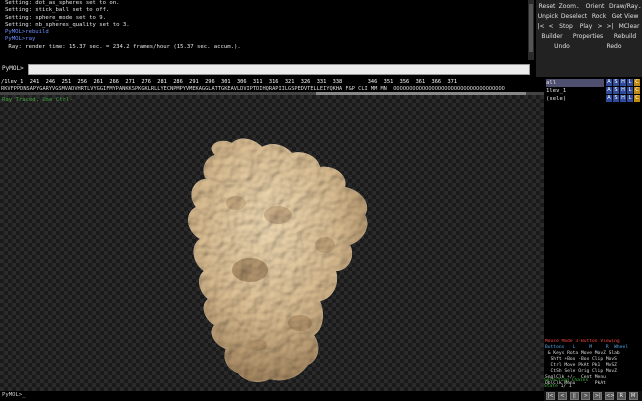 This screenshot has height=401, width=642. What do you see at coordinates (569, 7) in the screenshot?
I see `zoom-button: Zoom⌄` at bounding box center [569, 7].